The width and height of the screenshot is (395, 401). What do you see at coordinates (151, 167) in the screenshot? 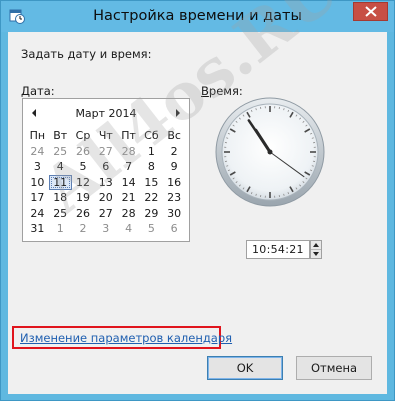
I see `calendar-day: 8` at bounding box center [151, 167].